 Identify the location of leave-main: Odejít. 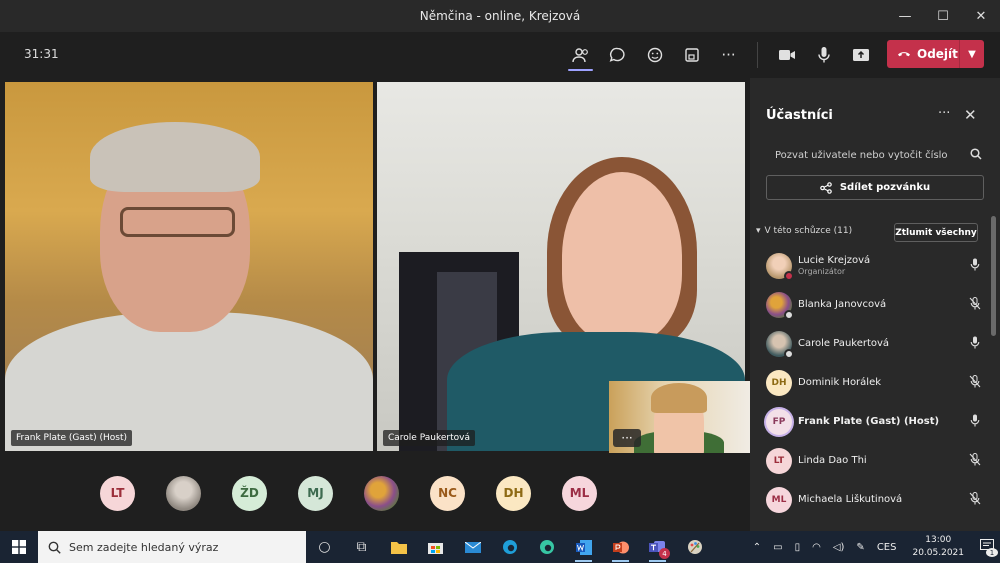
(923, 54).